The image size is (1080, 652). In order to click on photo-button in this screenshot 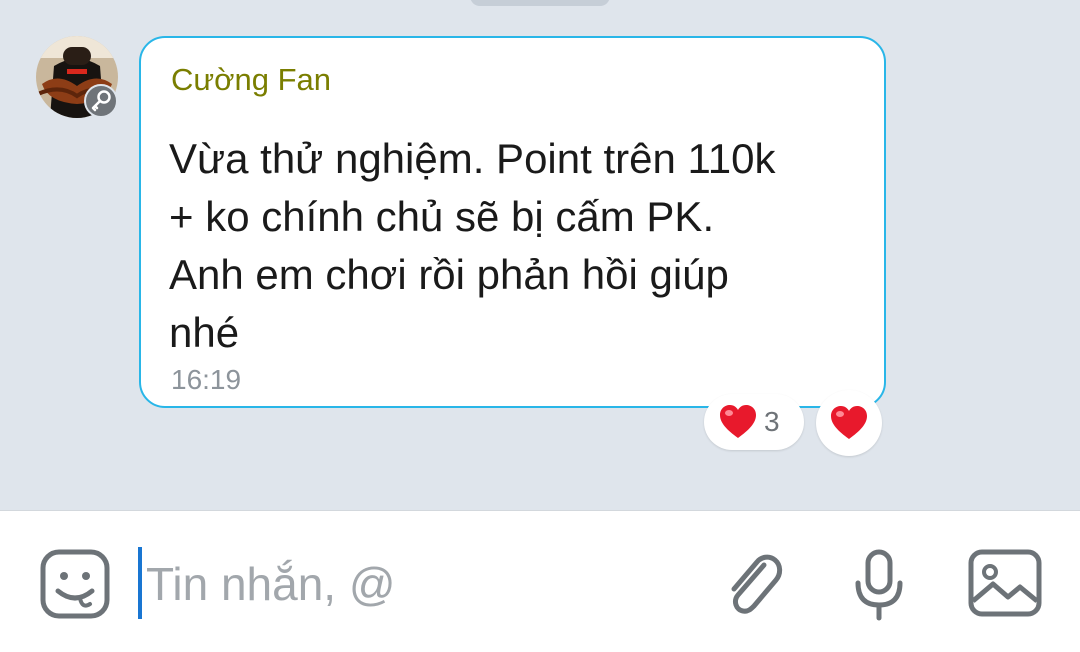, I will do `click(1005, 586)`.